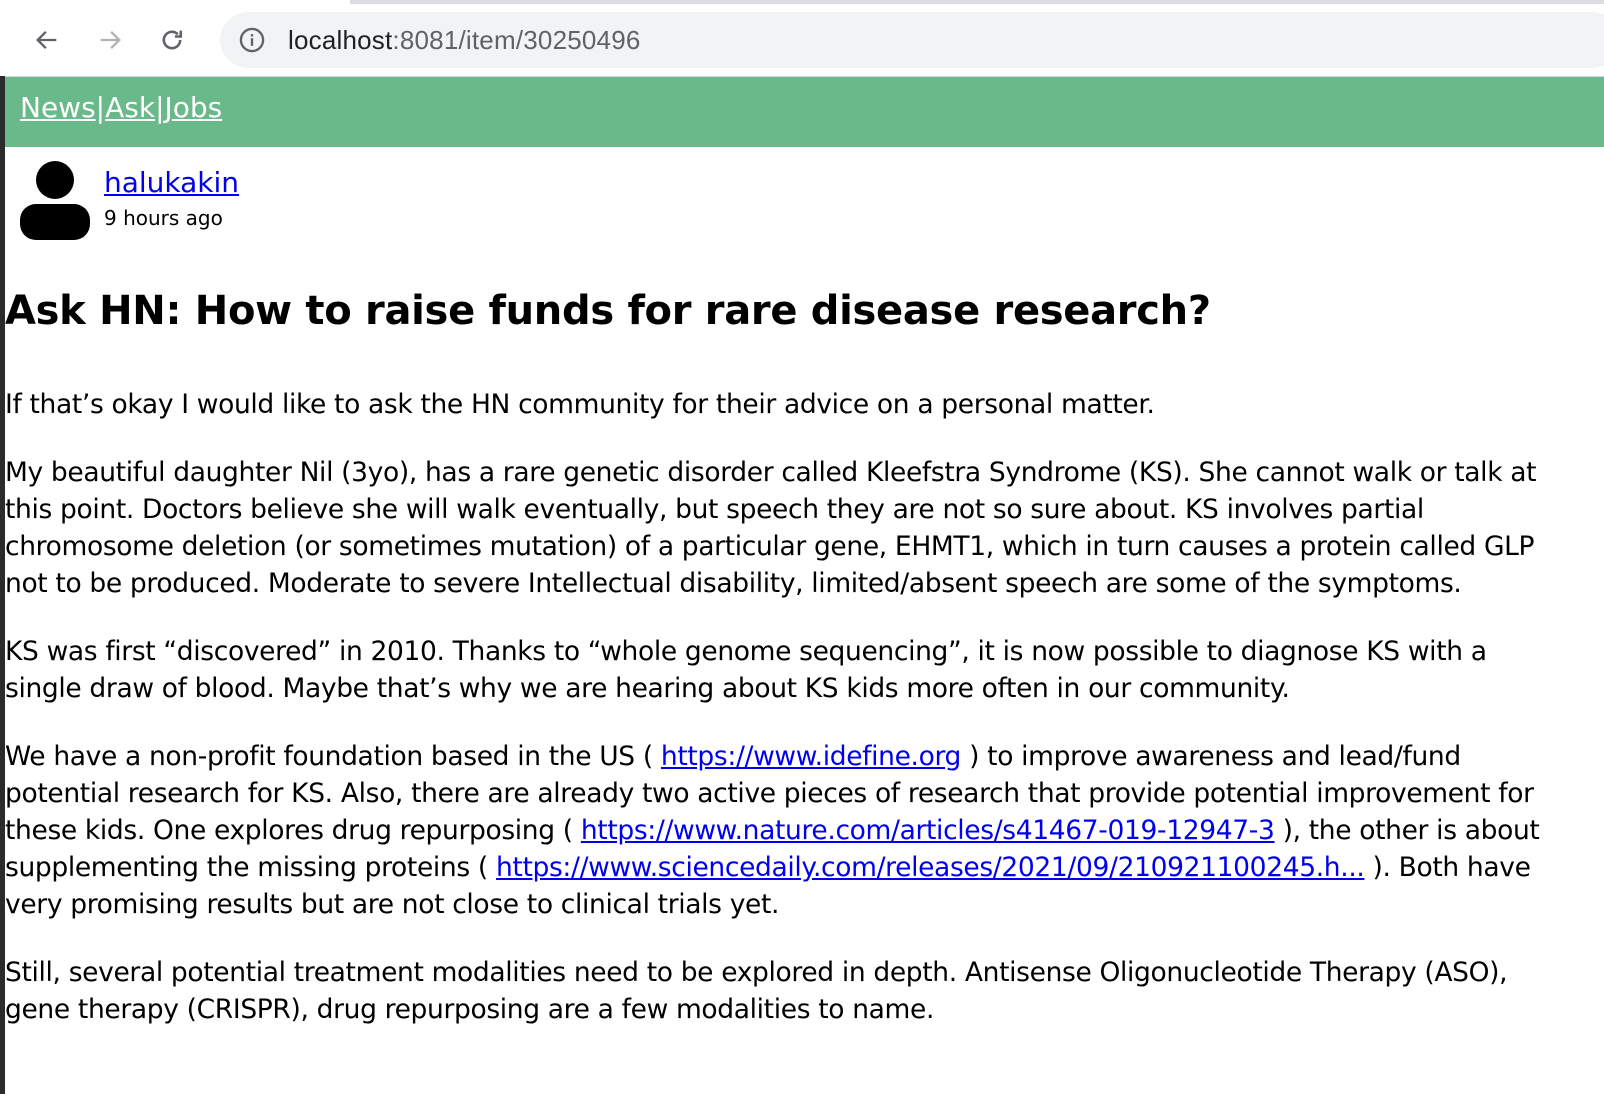 This screenshot has width=1604, height=1094. I want to click on forward-arrow-icon, so click(110, 40).